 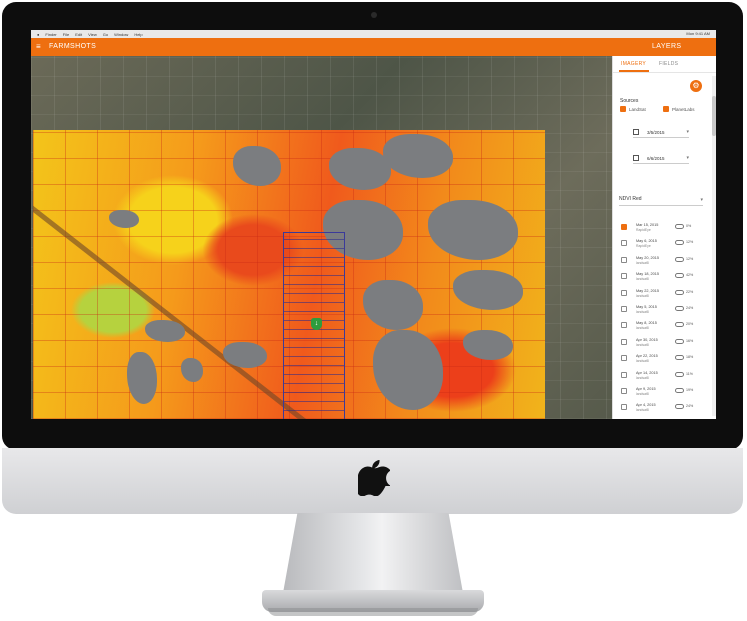 I want to click on image-list-item: Mar 30, 2015landsat816%, so click(x=662, y=418).